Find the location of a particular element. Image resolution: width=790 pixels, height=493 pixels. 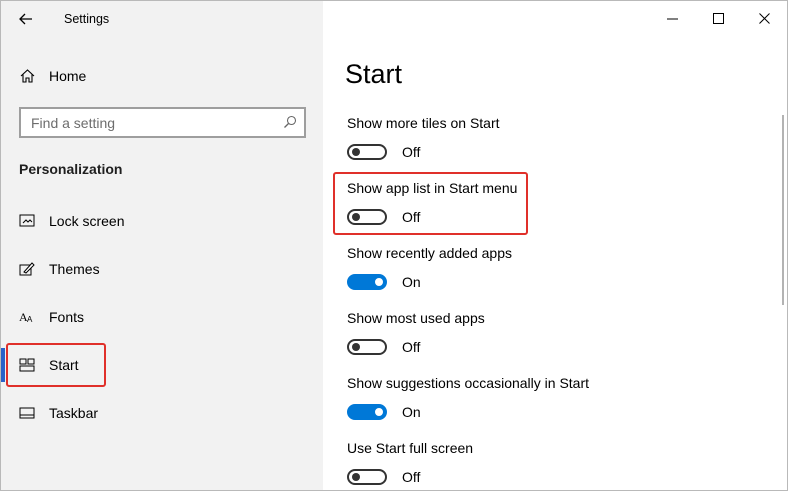

svg-text: A is located at coordinates (30, 319).